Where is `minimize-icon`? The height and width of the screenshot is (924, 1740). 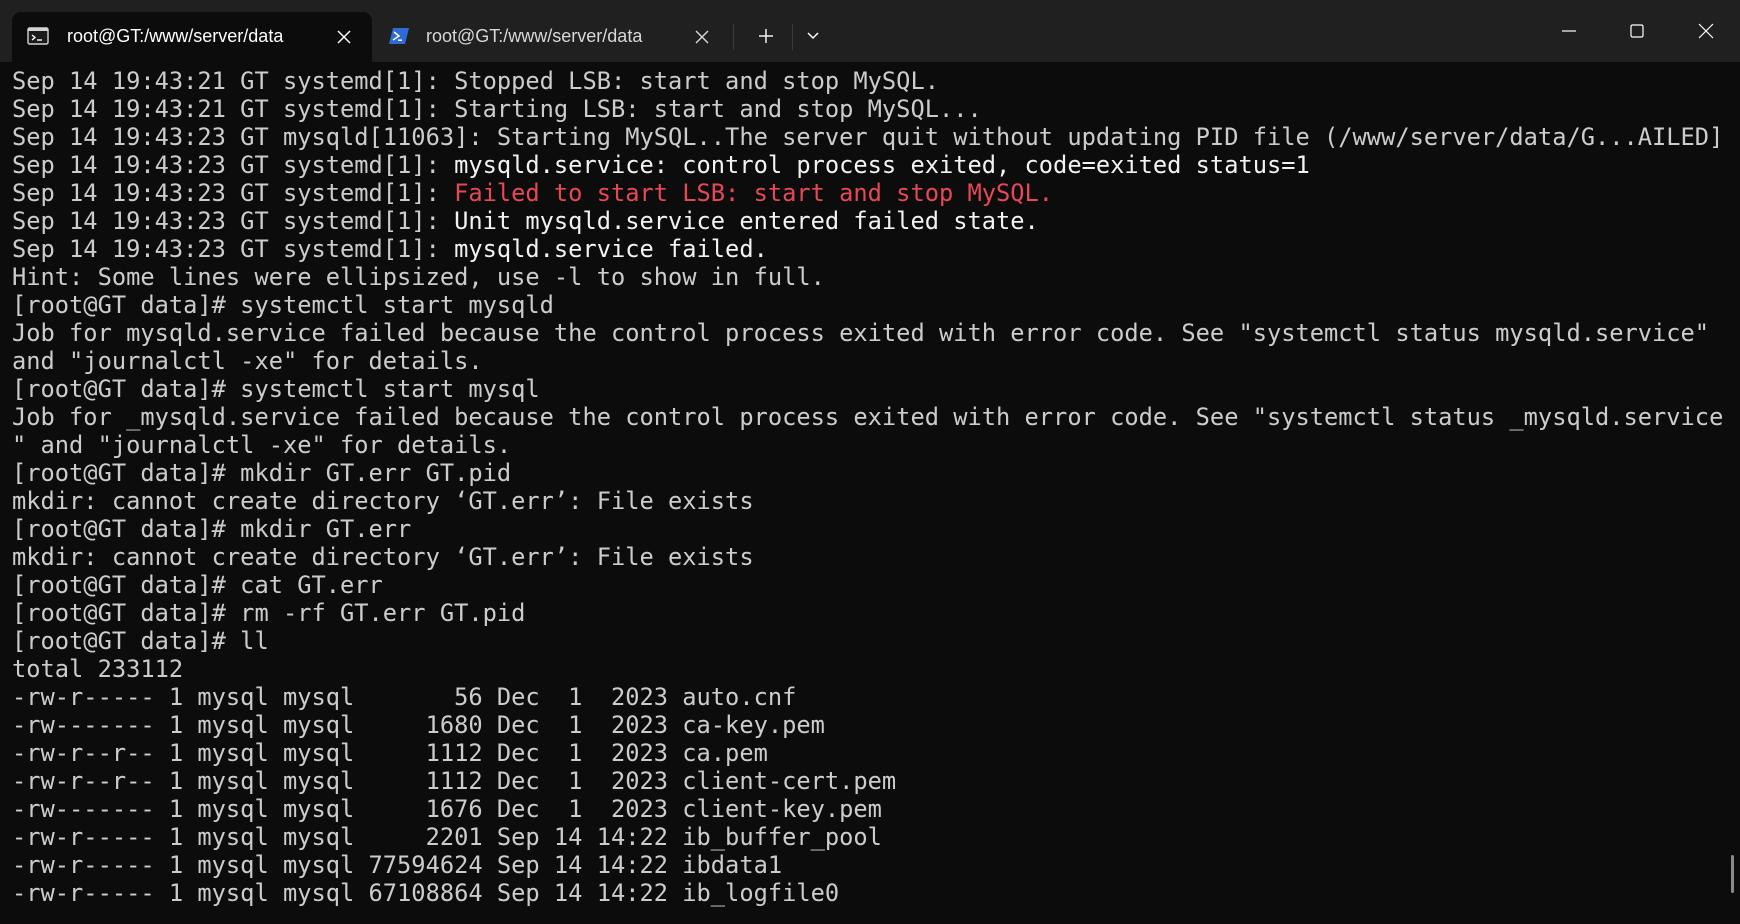 minimize-icon is located at coordinates (1569, 31).